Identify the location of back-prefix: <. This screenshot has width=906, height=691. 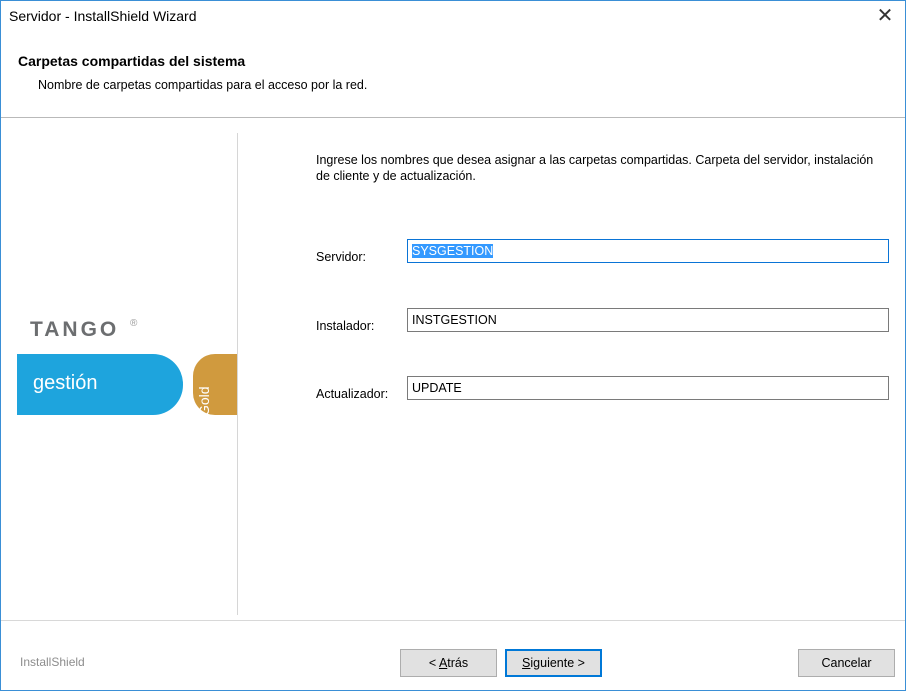
(433, 663).